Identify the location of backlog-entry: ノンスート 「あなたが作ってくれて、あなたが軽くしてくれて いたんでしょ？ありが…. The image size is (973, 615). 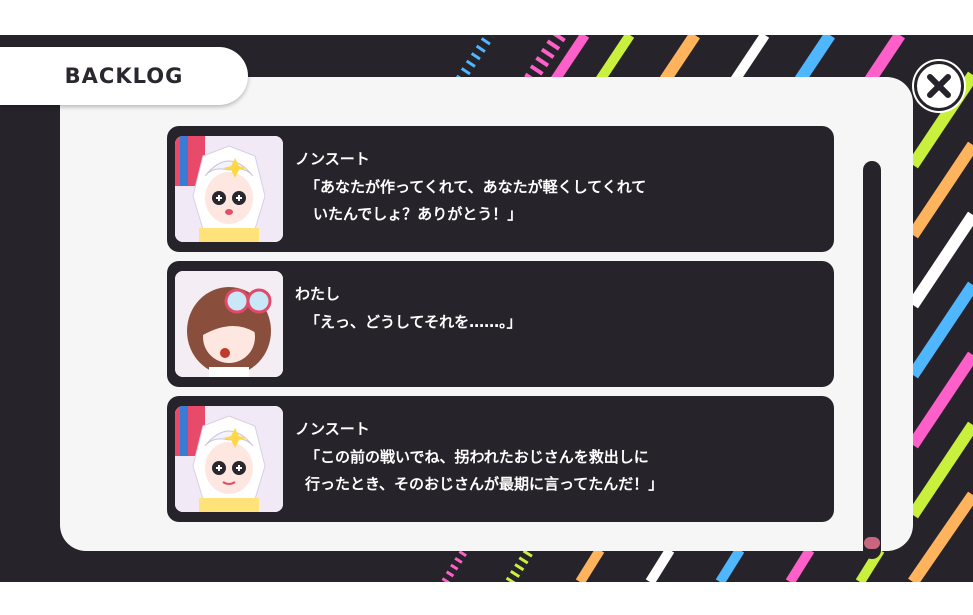
(500, 189).